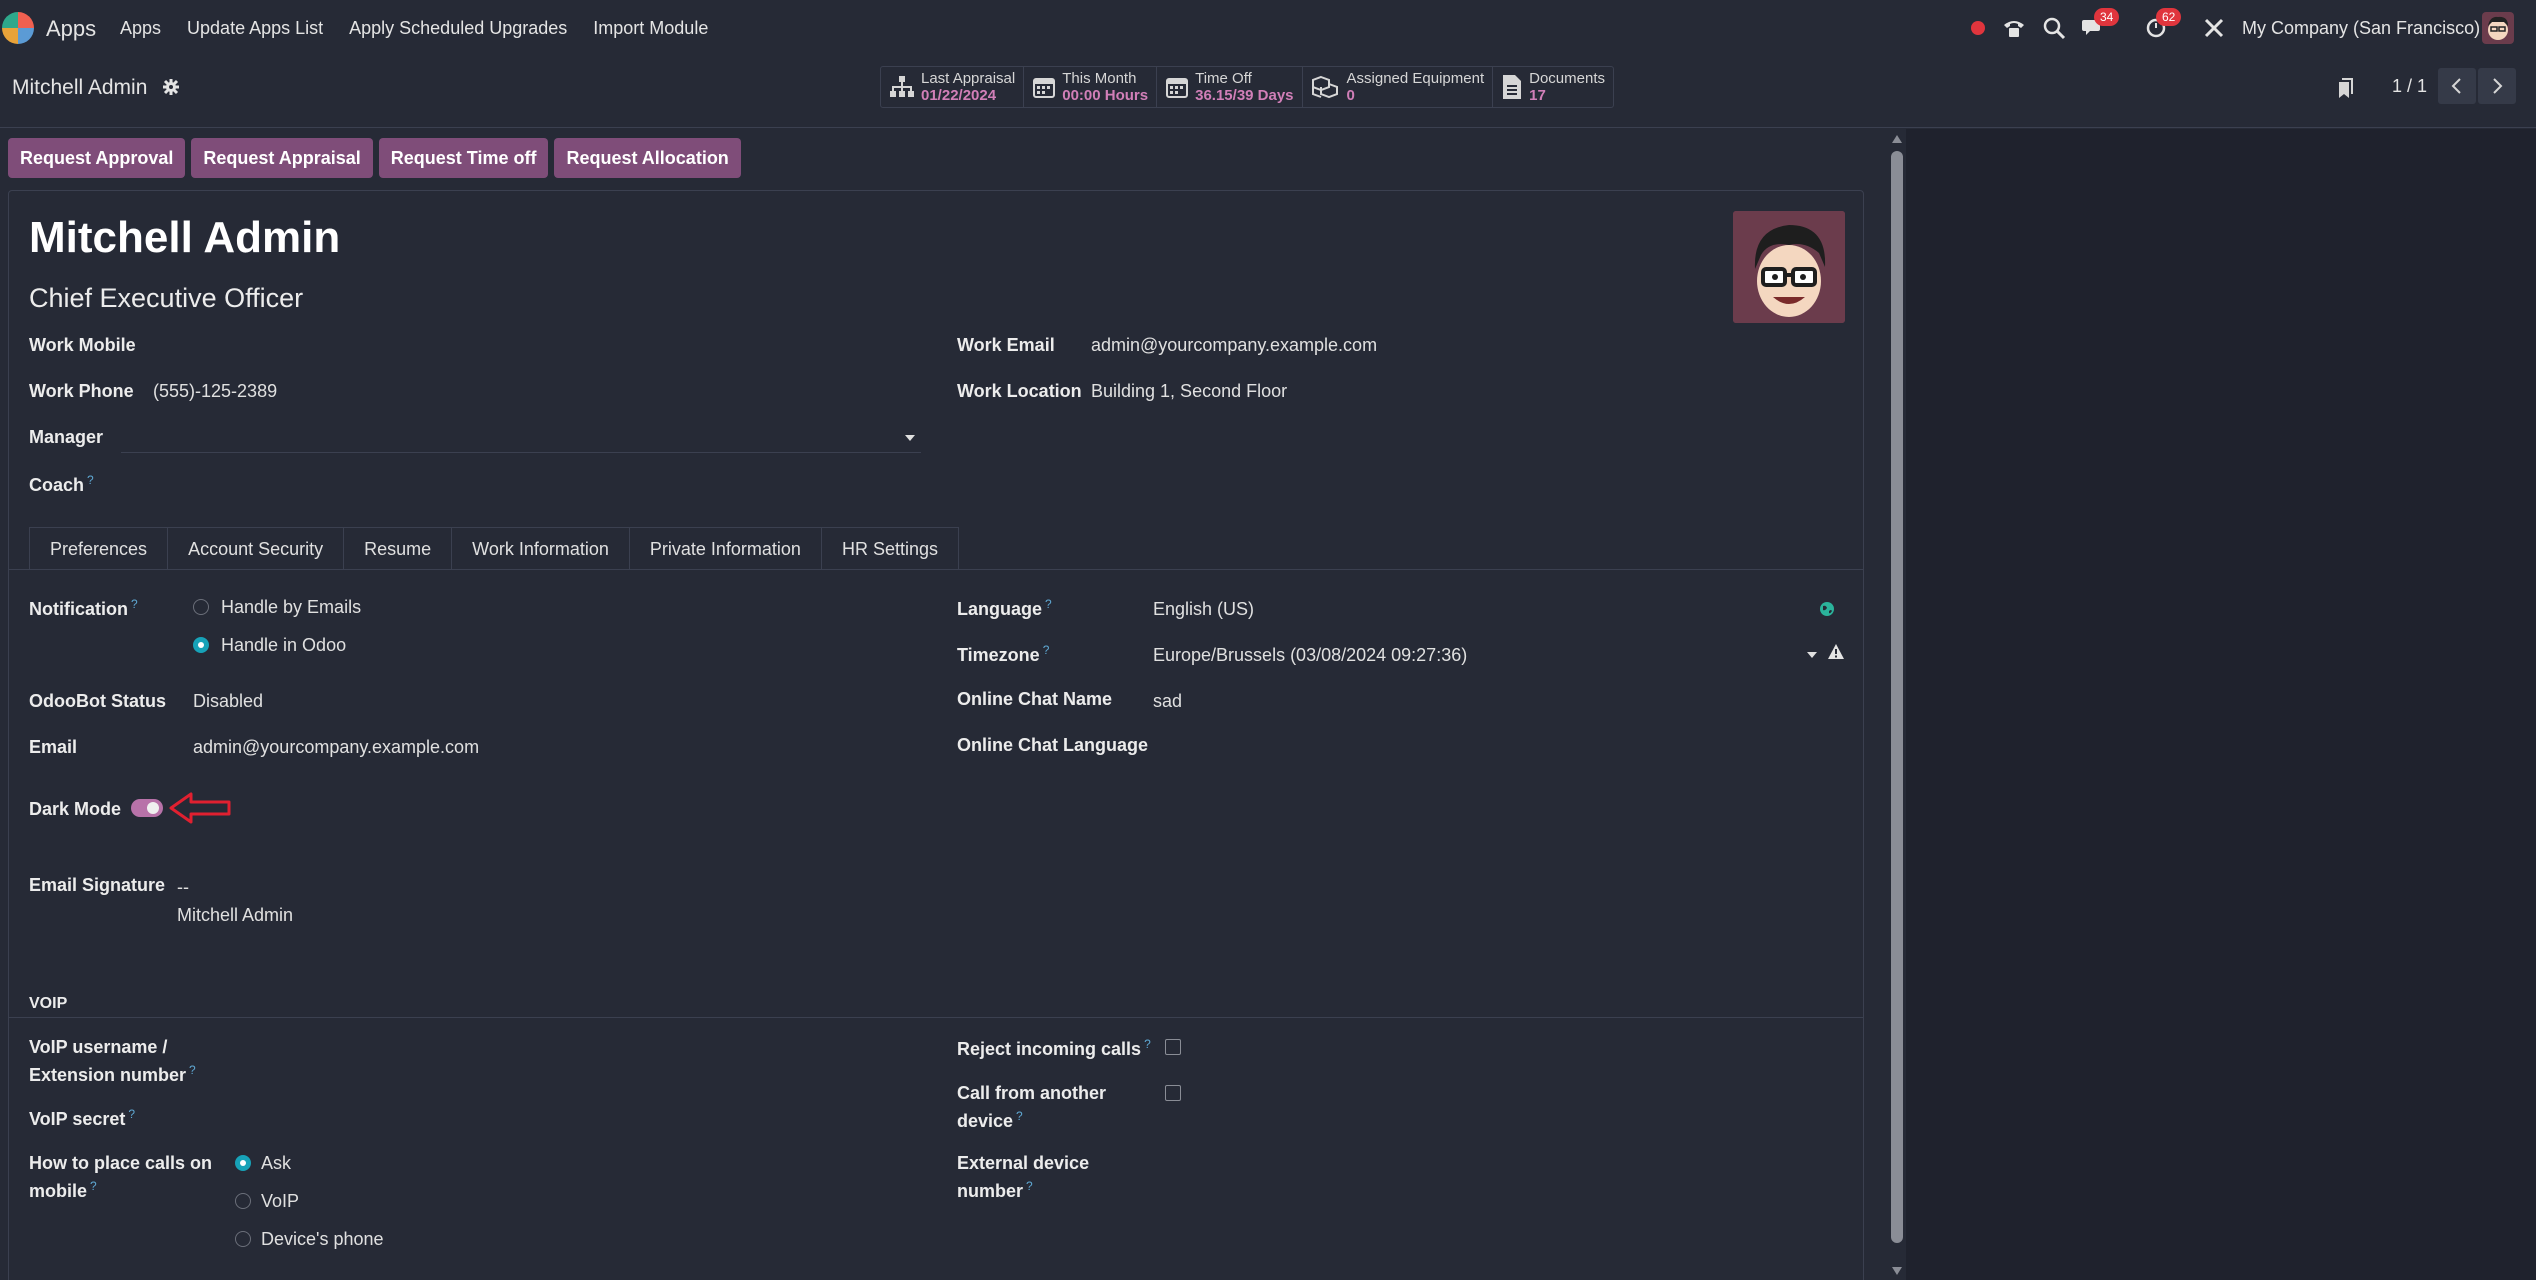 The image size is (2536, 1280). Describe the element at coordinates (1567, 78) in the screenshot. I see `stat-label: Documents` at that location.